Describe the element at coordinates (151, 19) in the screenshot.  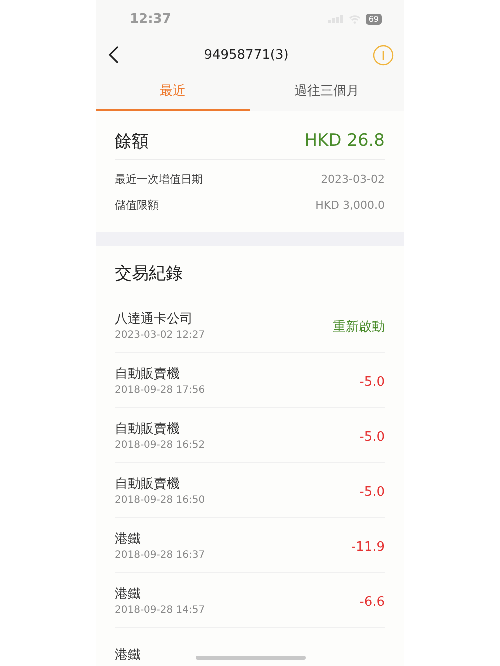
I see `status-time: 12:37` at that location.